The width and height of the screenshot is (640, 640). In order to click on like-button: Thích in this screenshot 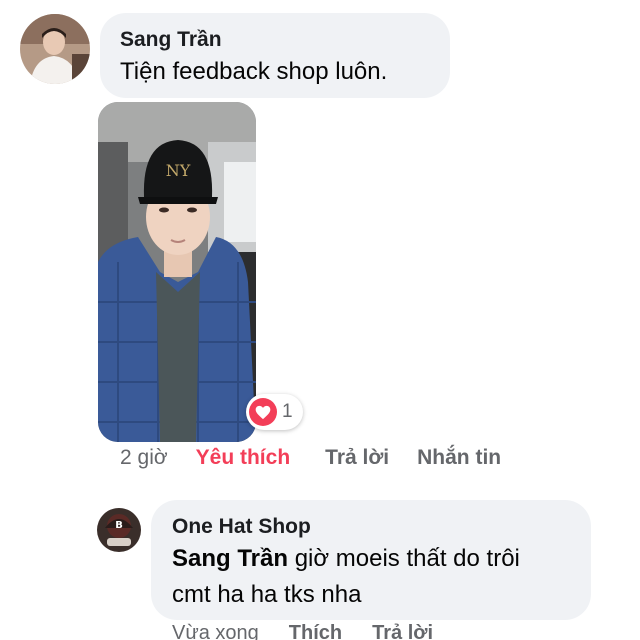, I will do `click(315, 631)`.